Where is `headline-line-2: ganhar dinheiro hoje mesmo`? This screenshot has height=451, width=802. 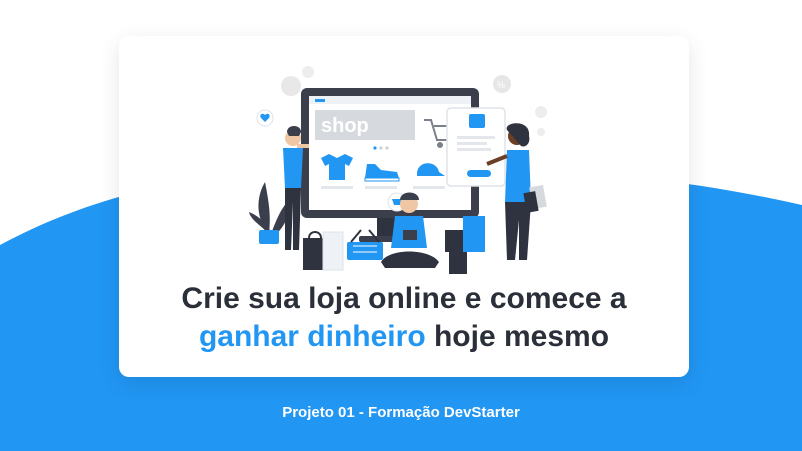 headline-line-2: ganhar dinheiro hoje mesmo is located at coordinates (404, 337).